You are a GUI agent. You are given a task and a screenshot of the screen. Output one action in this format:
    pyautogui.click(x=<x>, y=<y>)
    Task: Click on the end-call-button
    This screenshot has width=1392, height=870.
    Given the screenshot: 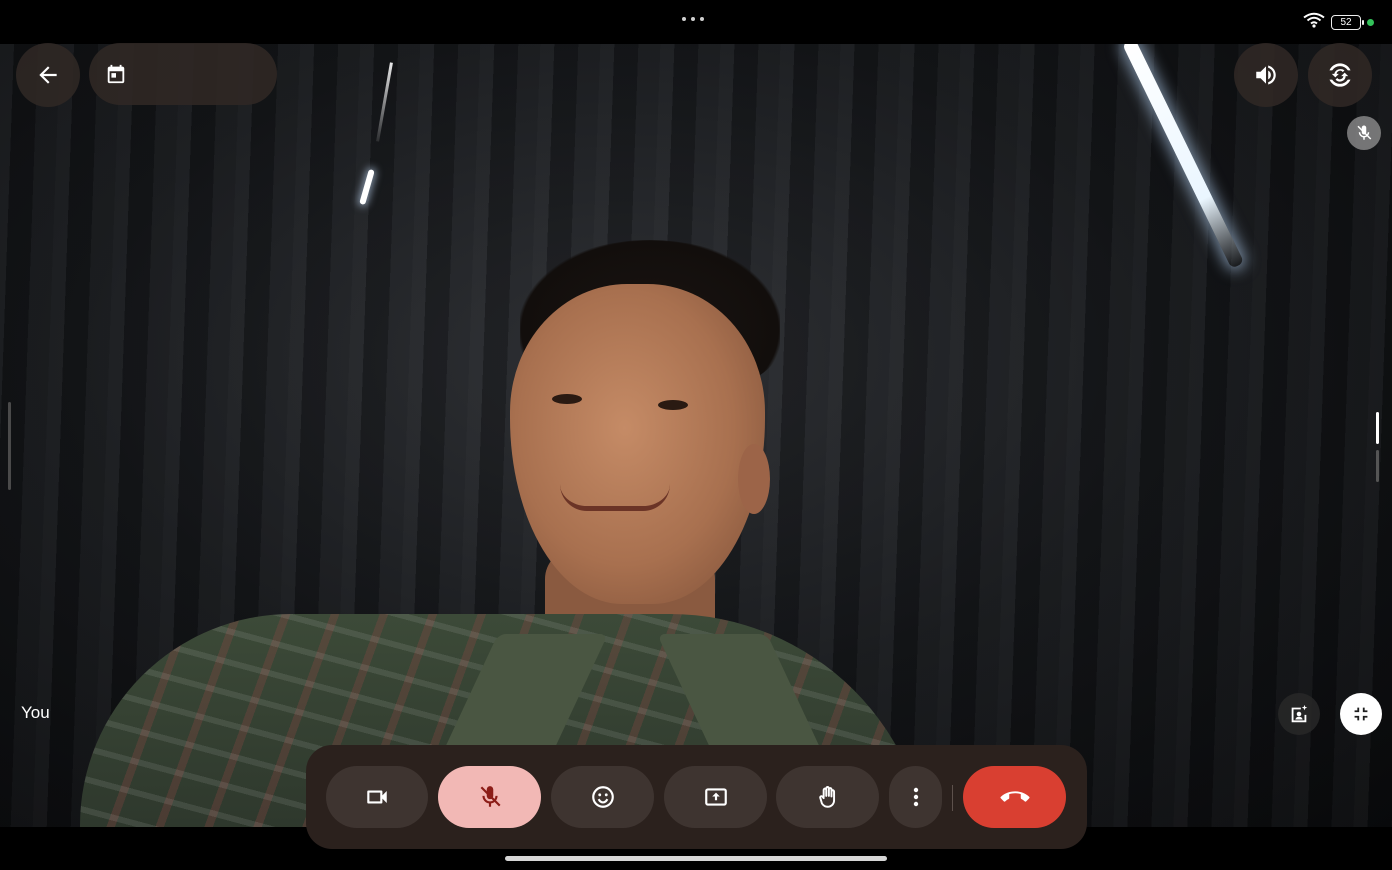 What is the action you would take?
    pyautogui.click(x=1014, y=797)
    